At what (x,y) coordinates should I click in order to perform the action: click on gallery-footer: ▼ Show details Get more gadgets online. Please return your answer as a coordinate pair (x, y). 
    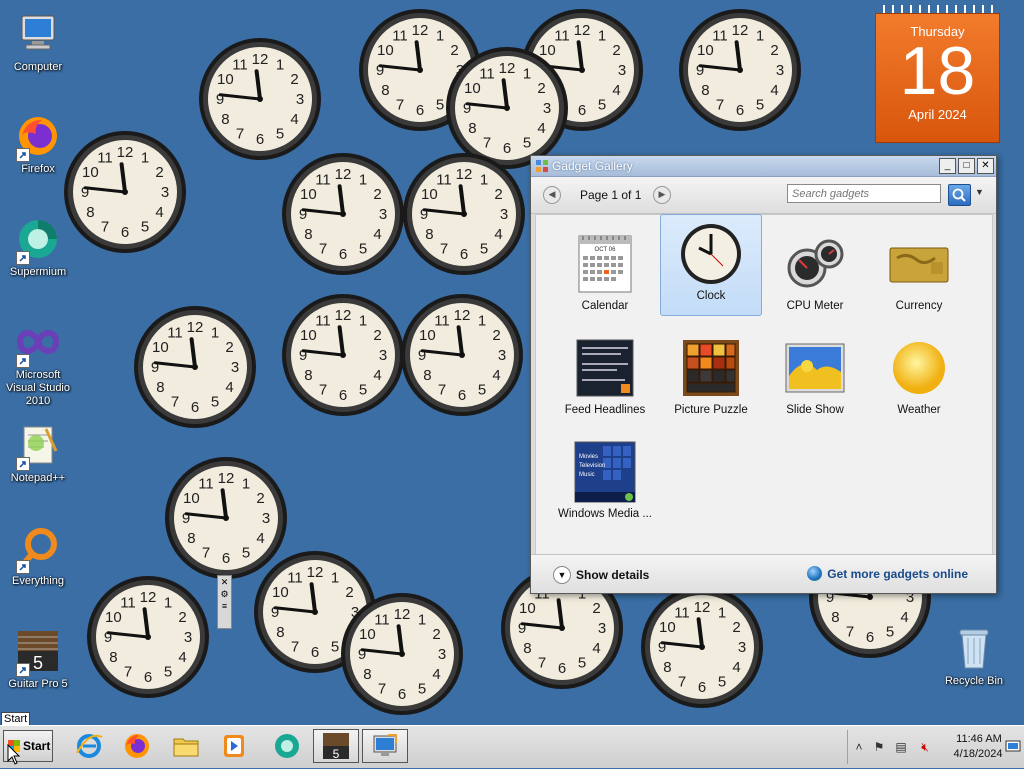
    Looking at the image, I should click on (763, 573).